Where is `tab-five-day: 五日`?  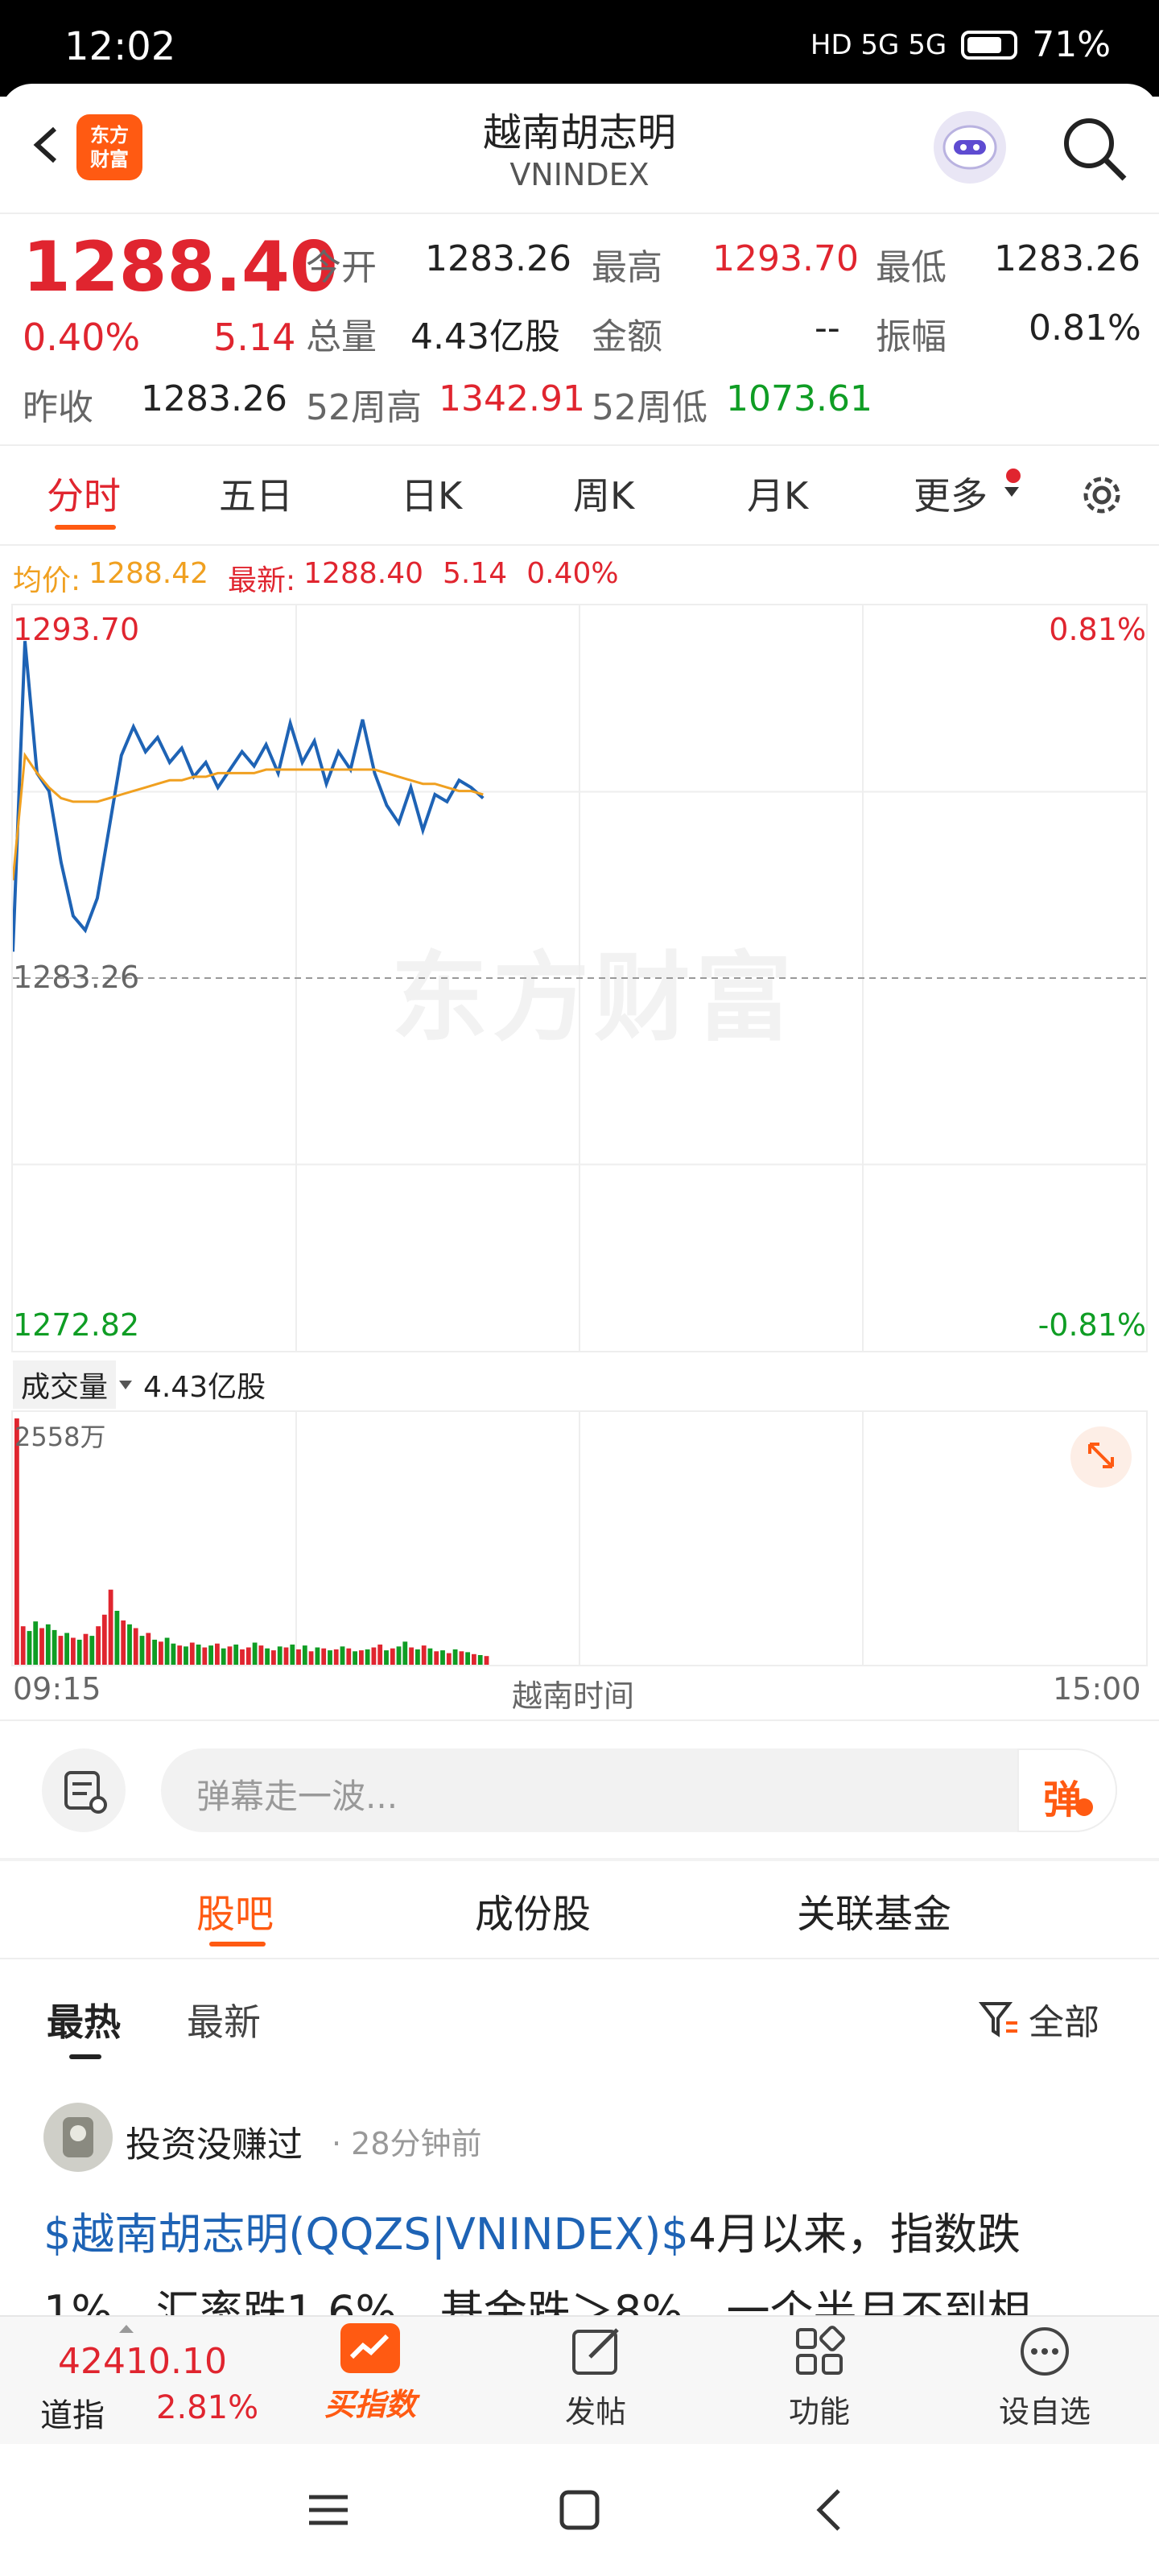 tab-five-day: 五日 is located at coordinates (256, 493).